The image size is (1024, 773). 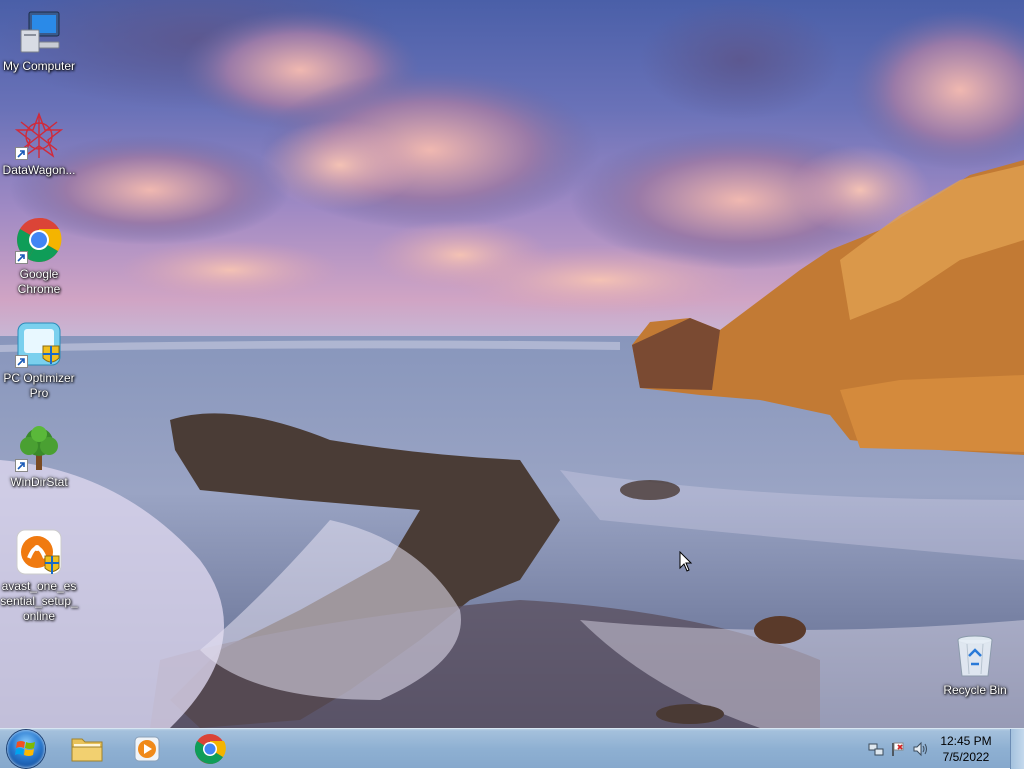 What do you see at coordinates (686, 561) in the screenshot?
I see `mouse-cursor-icon` at bounding box center [686, 561].